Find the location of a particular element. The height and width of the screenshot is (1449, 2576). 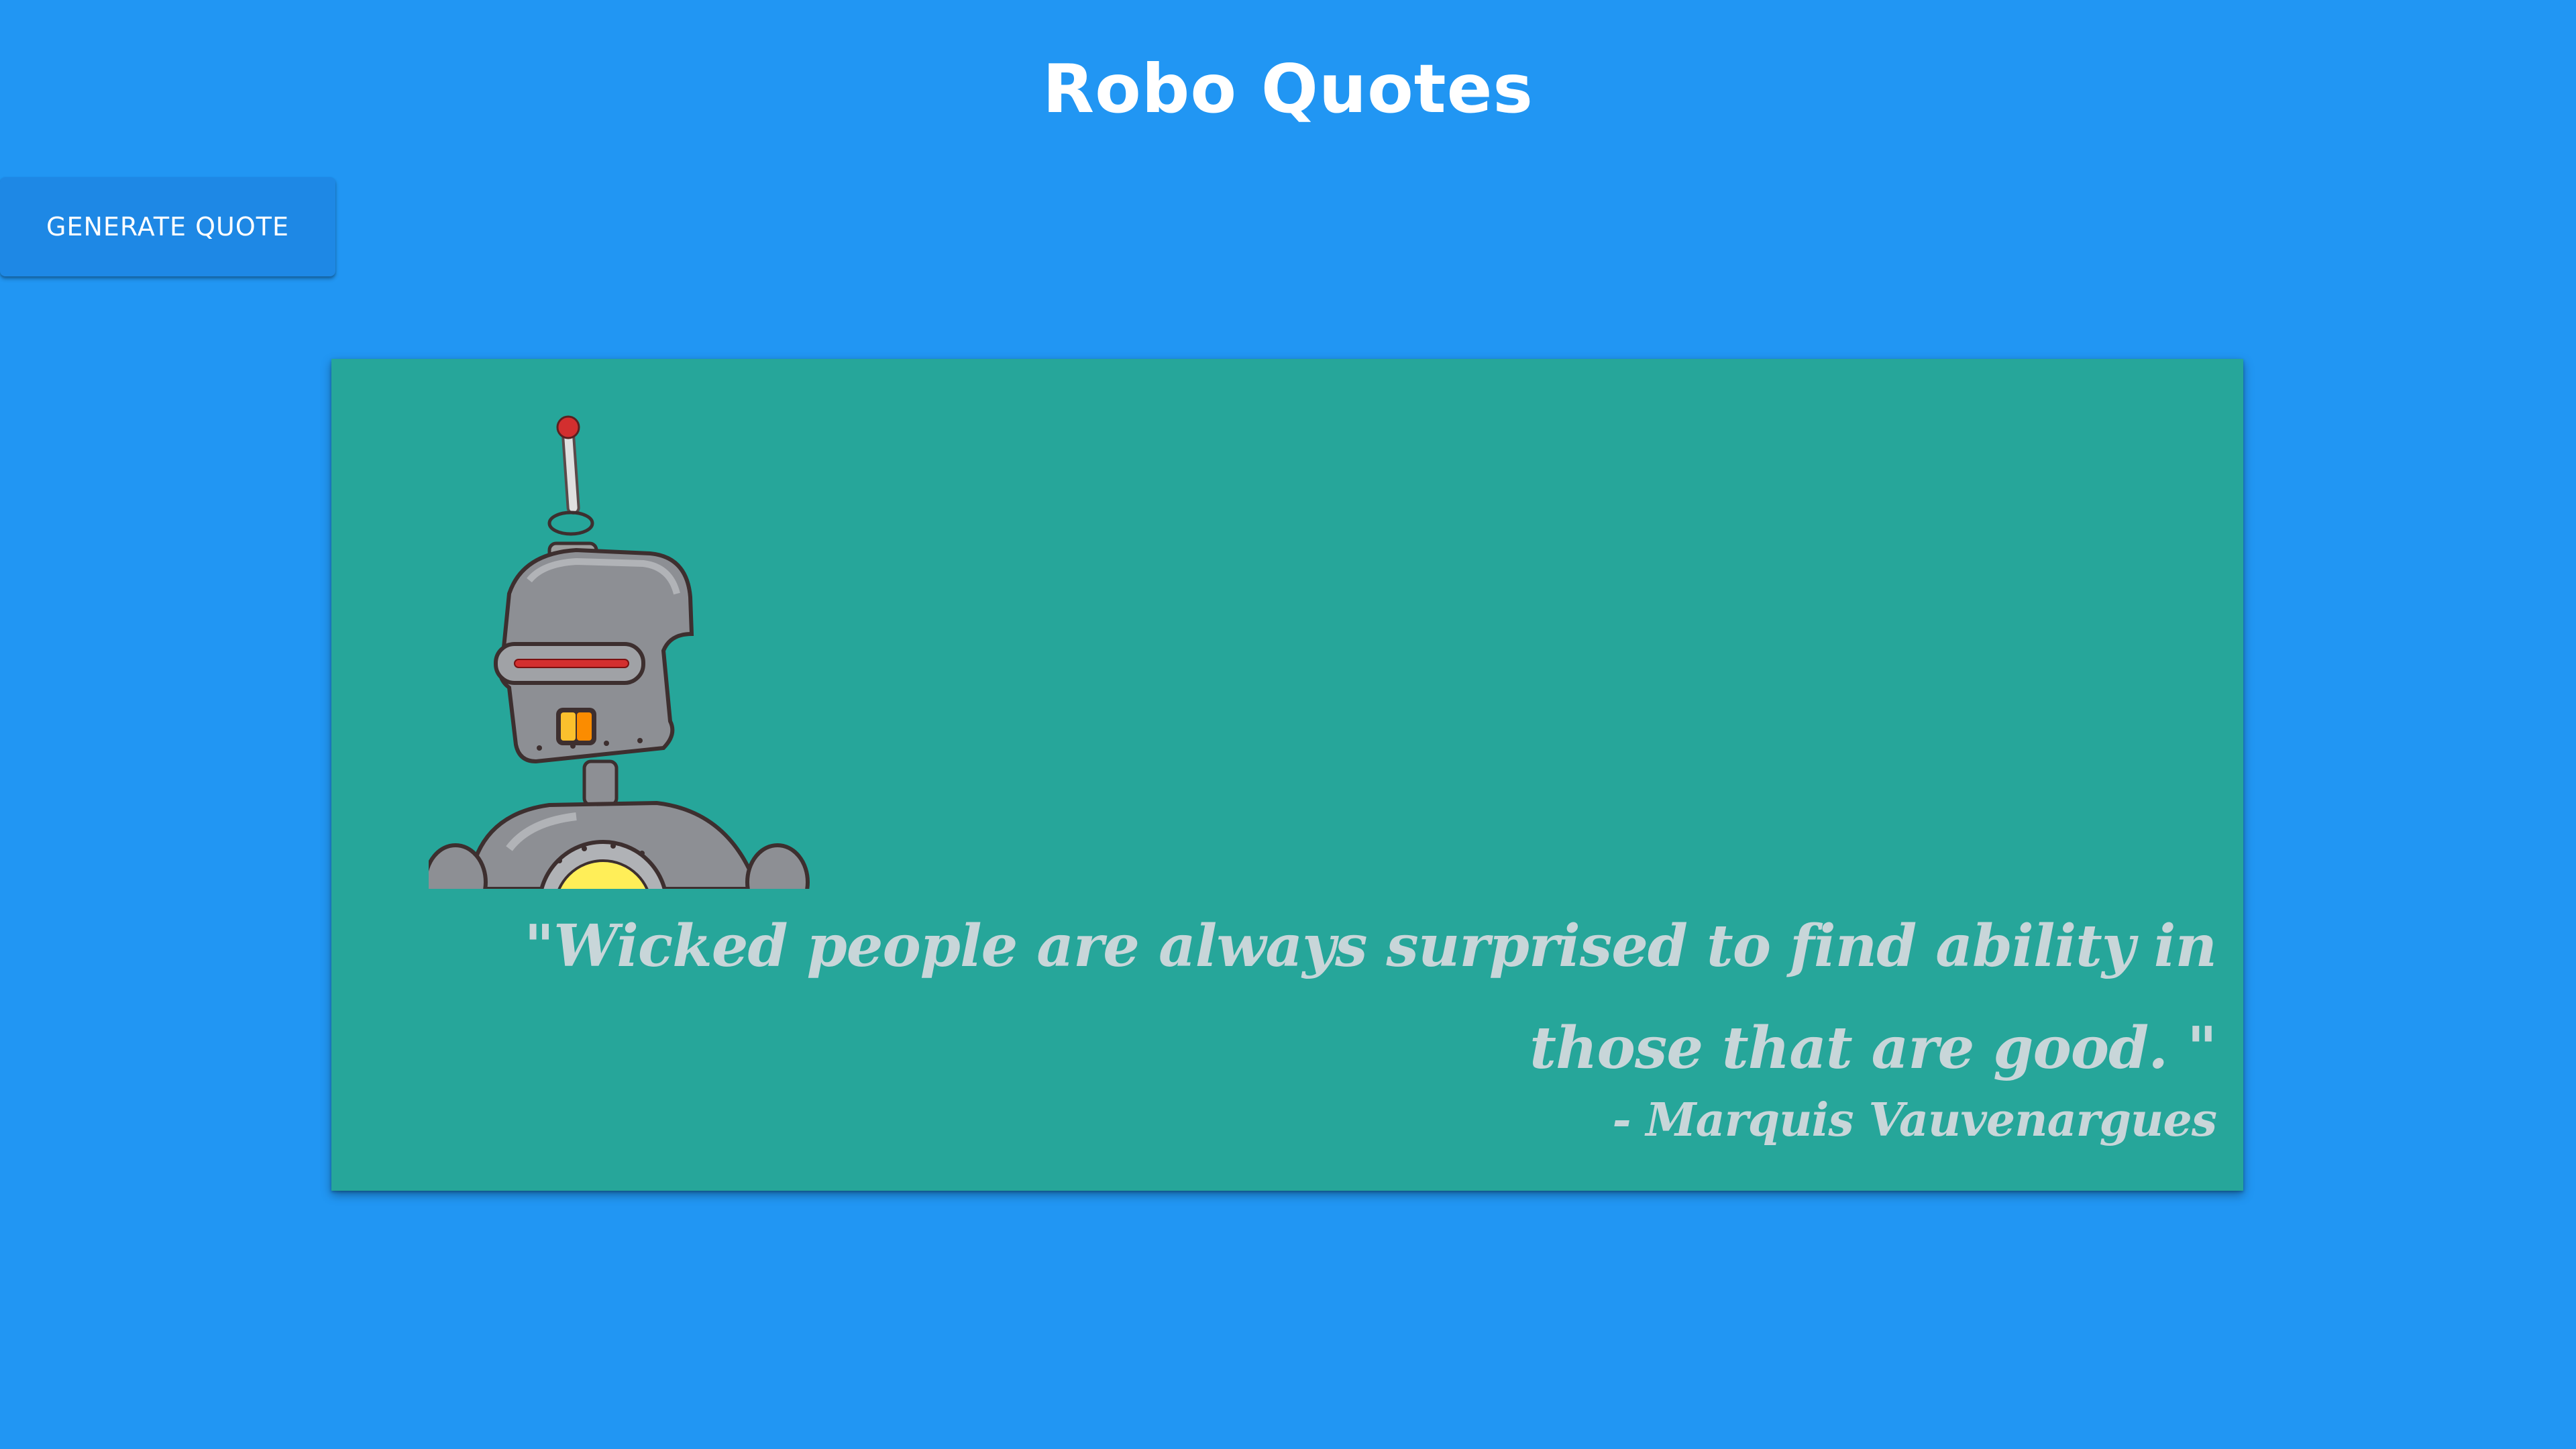

page-title: Robo Quotes is located at coordinates (1288, 89).